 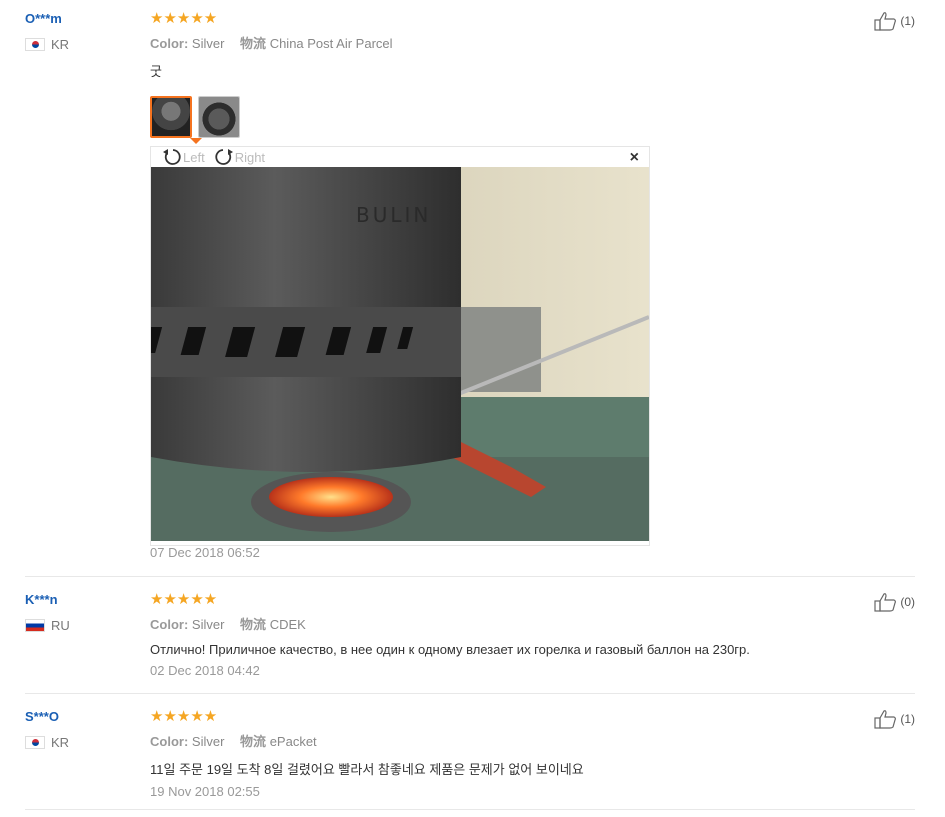 I want to click on viewer-toolbar: Left Right, so click(x=400, y=157).